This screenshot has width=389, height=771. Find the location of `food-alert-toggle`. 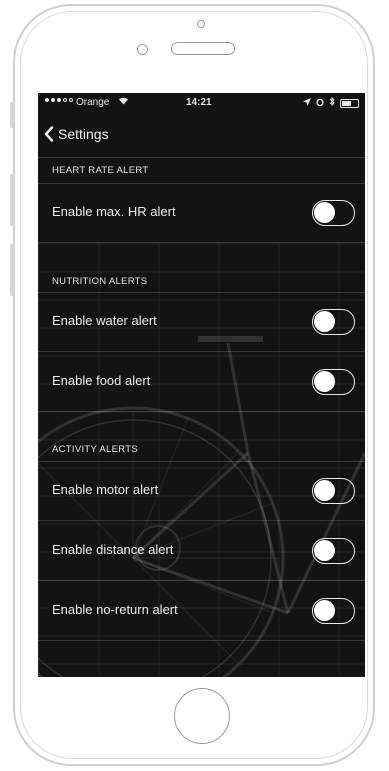

food-alert-toggle is located at coordinates (333, 382).